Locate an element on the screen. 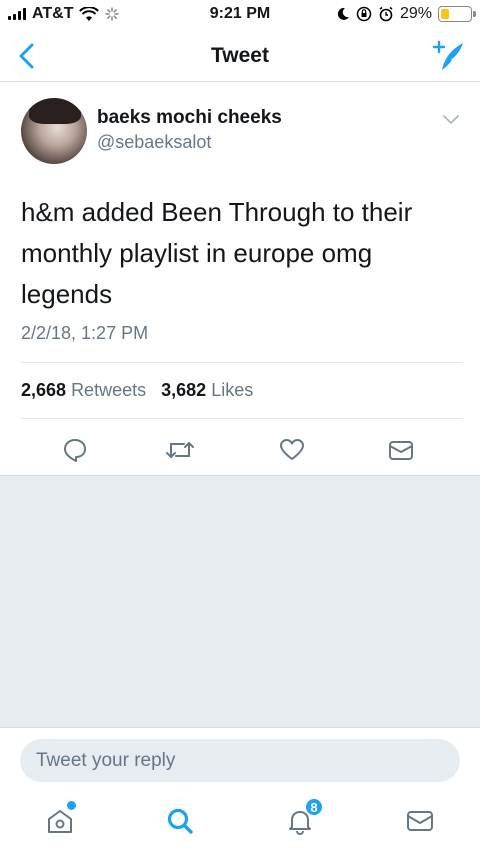  like-button is located at coordinates (292, 450).